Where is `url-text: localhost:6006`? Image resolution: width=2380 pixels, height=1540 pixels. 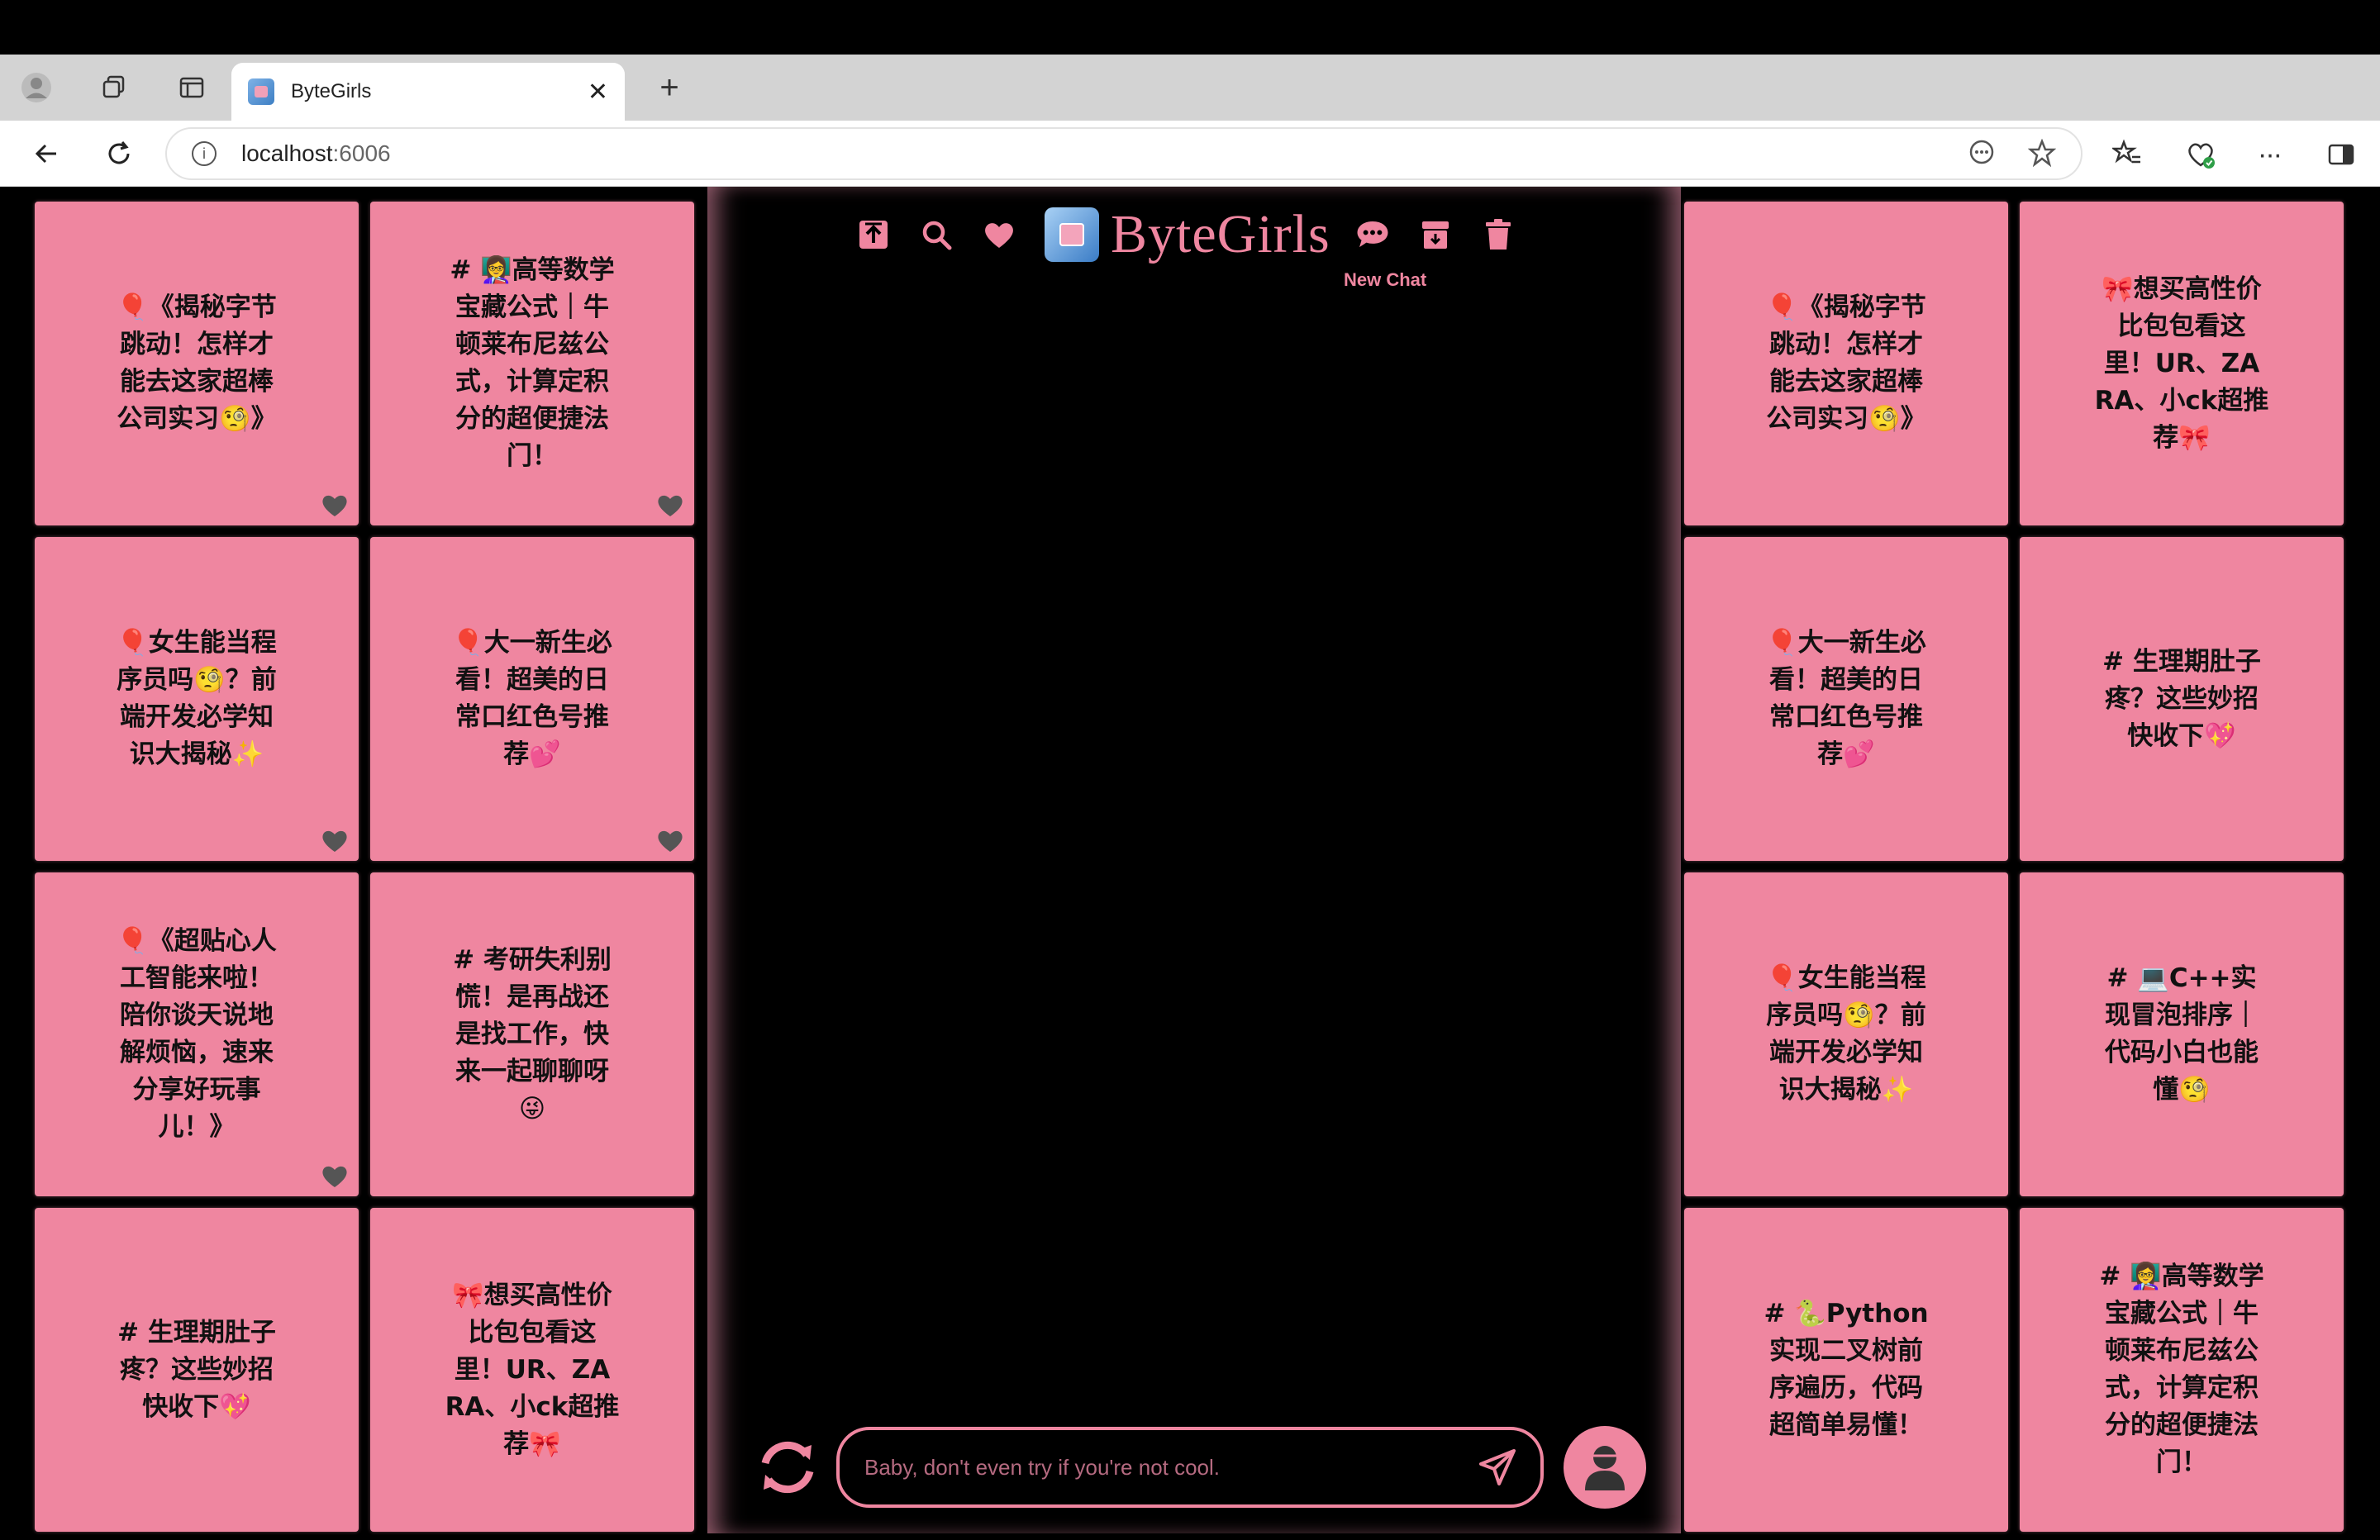 url-text: localhost:6006 is located at coordinates (316, 153).